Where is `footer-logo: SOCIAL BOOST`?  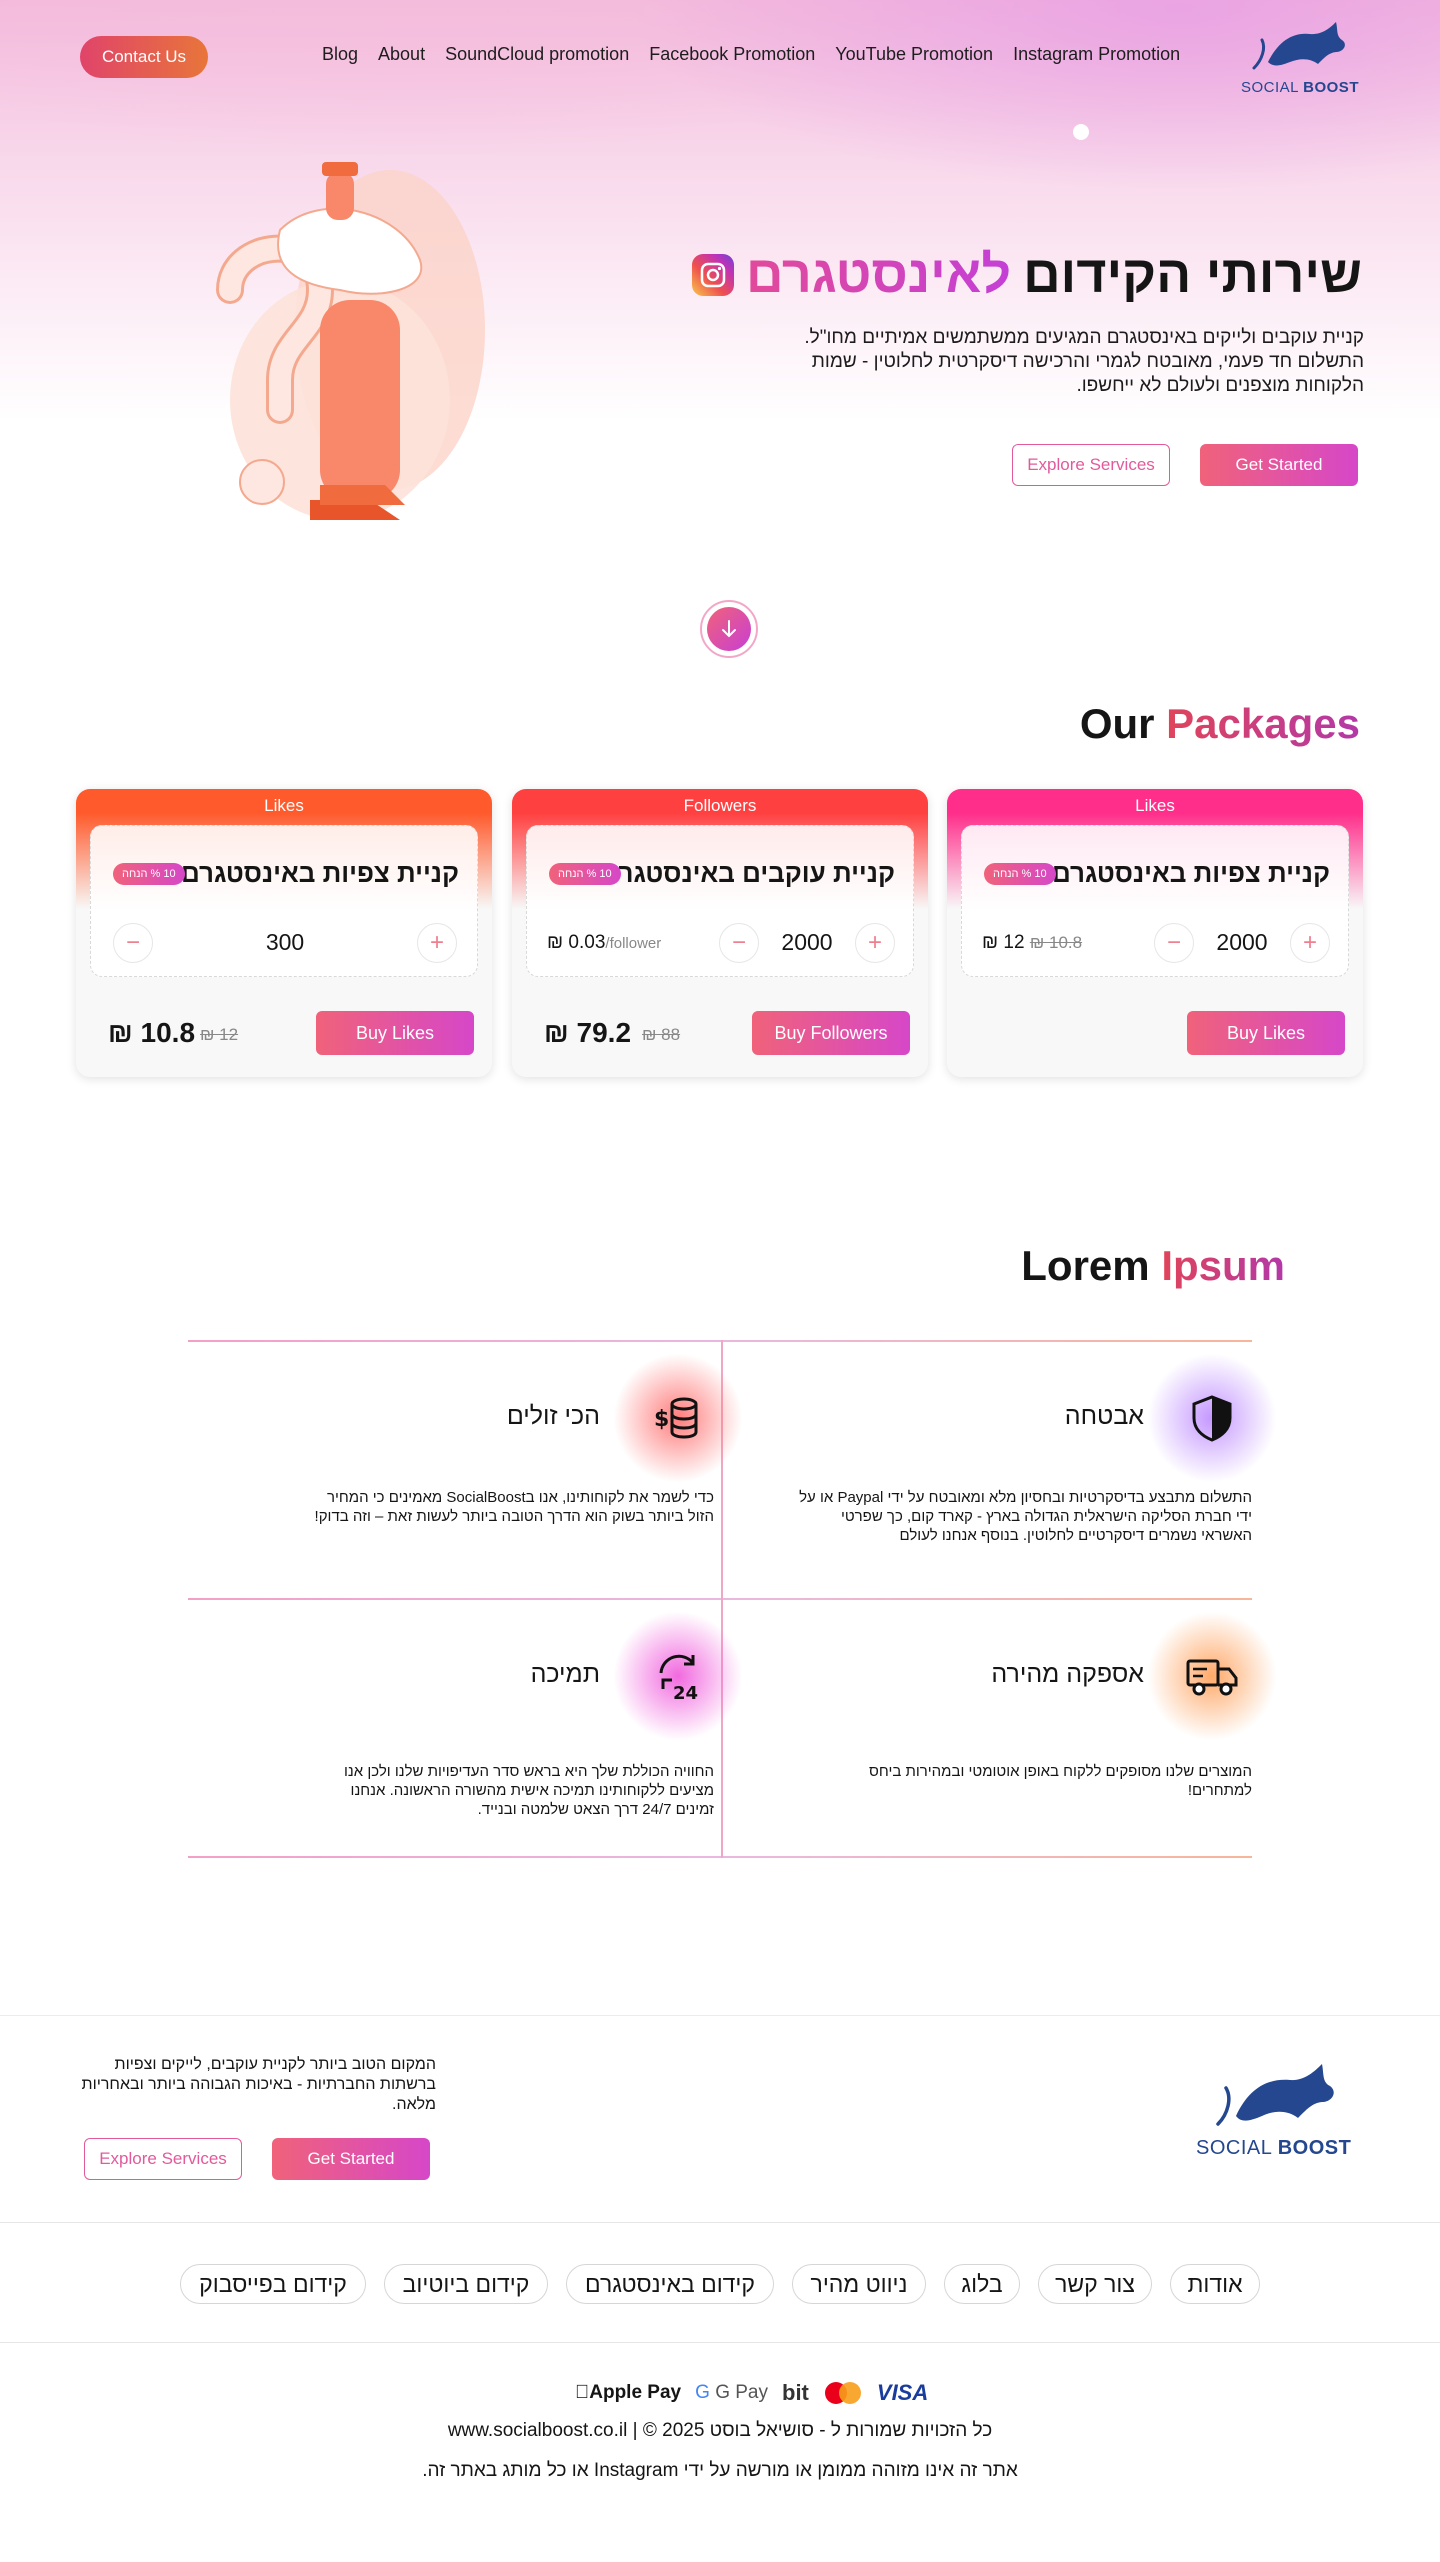
footer-logo: SOCIAL BOOST is located at coordinates (1273, 2108).